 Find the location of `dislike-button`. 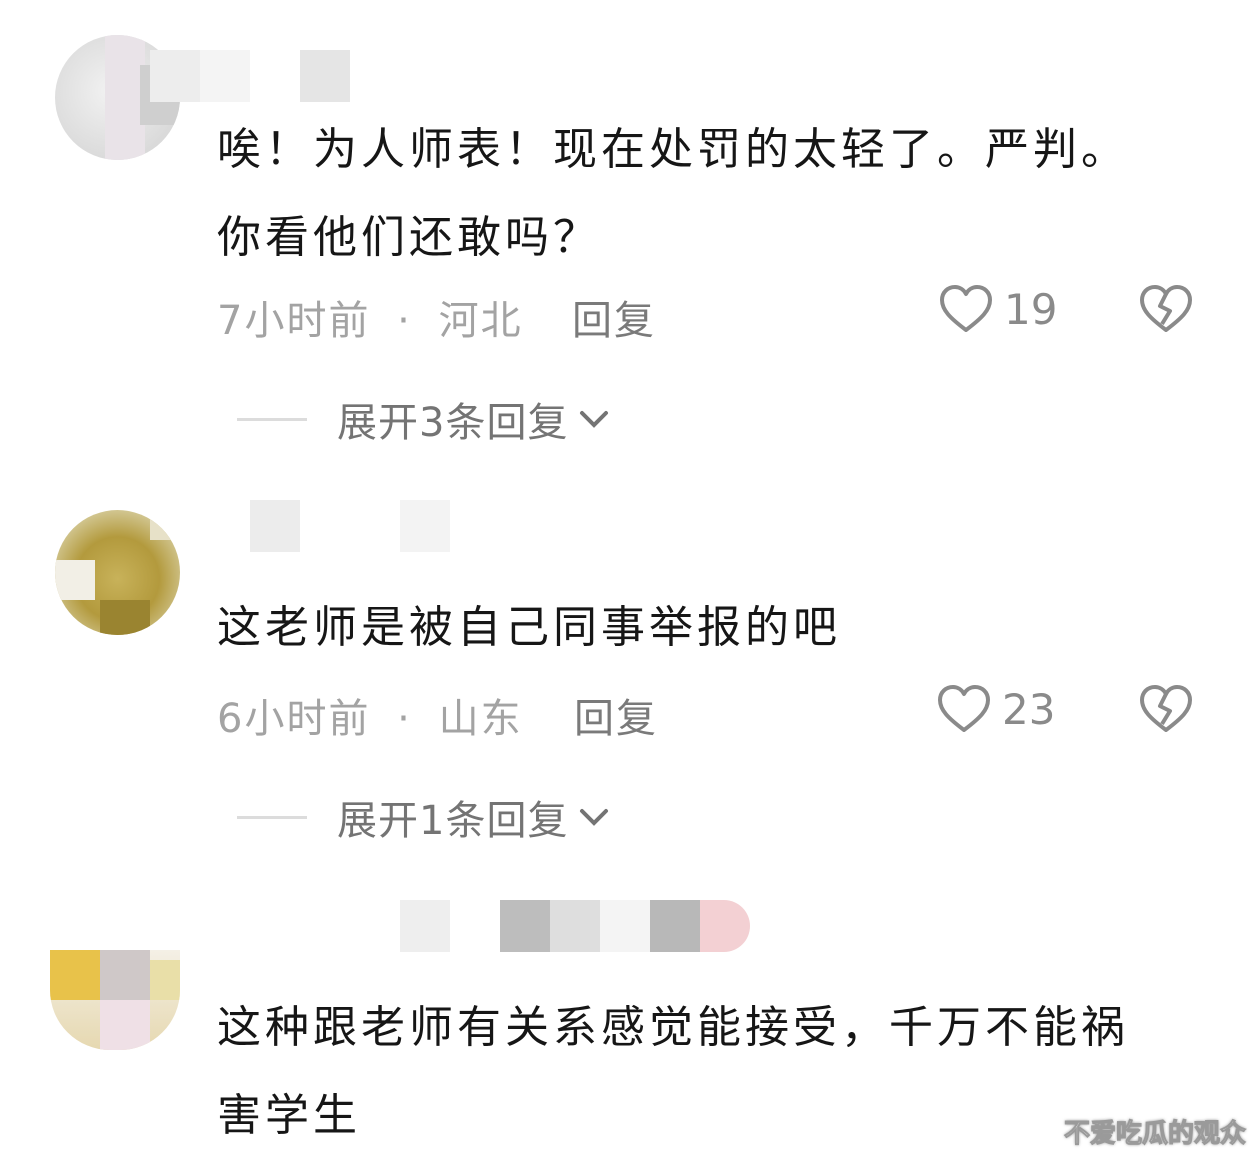

dislike-button is located at coordinates (1166, 711).